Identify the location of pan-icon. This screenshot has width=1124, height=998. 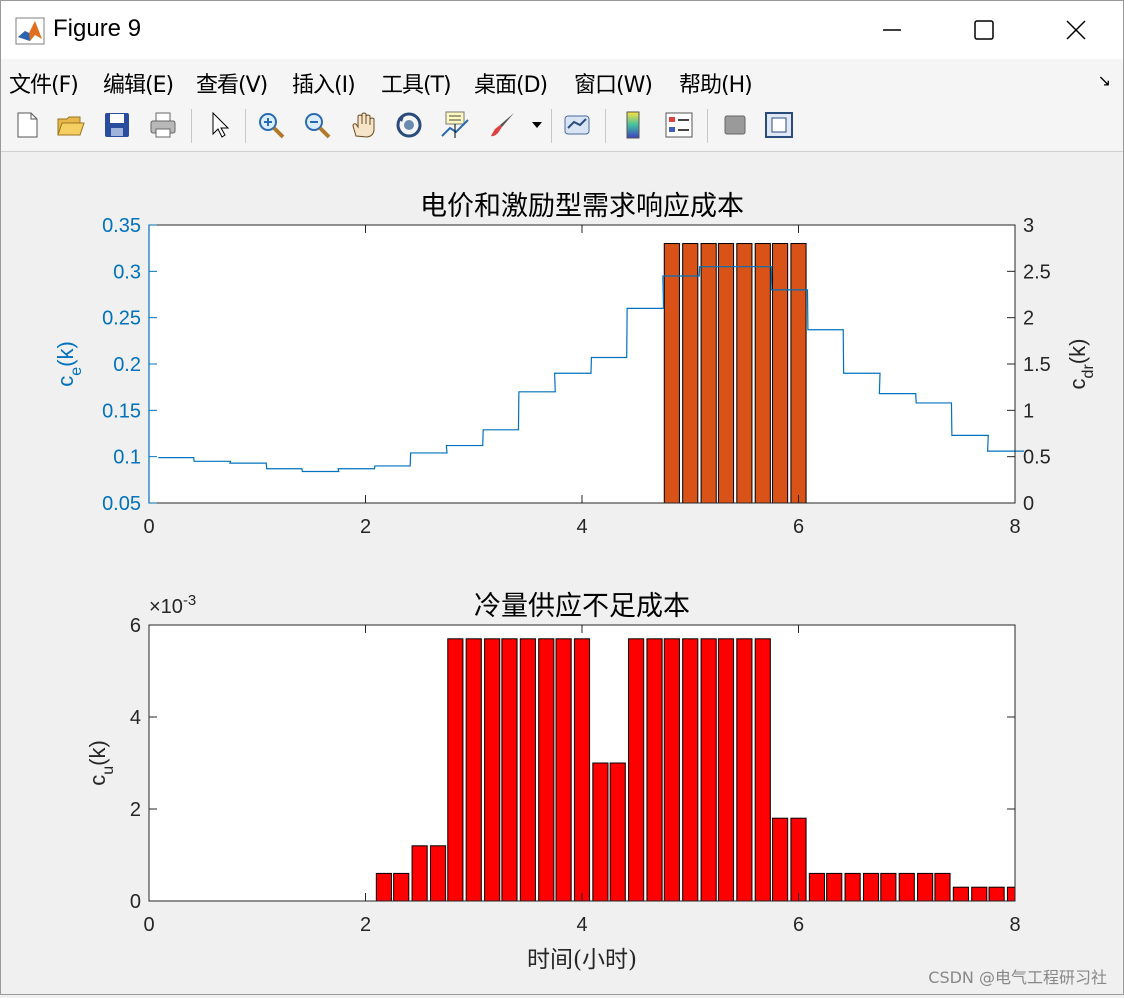
(363, 125).